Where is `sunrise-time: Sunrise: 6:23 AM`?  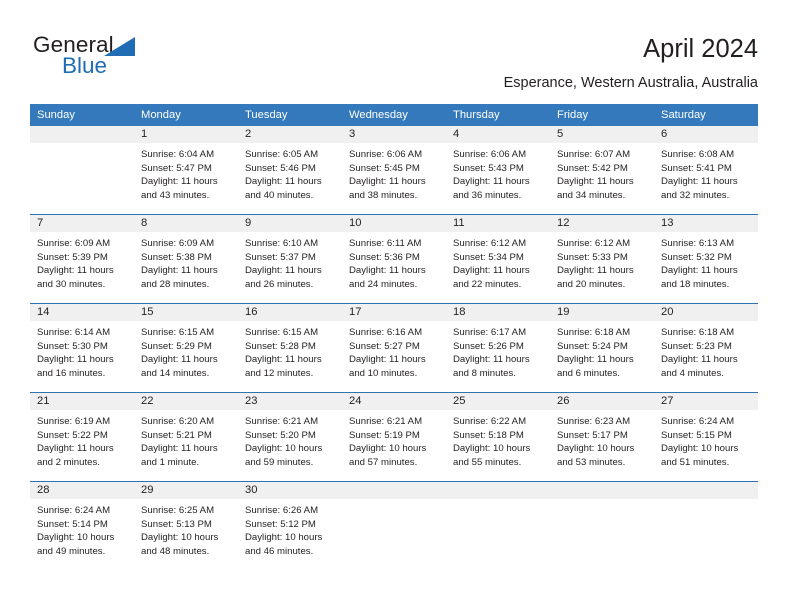
sunrise-time: Sunrise: 6:23 AM is located at coordinates (594, 421).